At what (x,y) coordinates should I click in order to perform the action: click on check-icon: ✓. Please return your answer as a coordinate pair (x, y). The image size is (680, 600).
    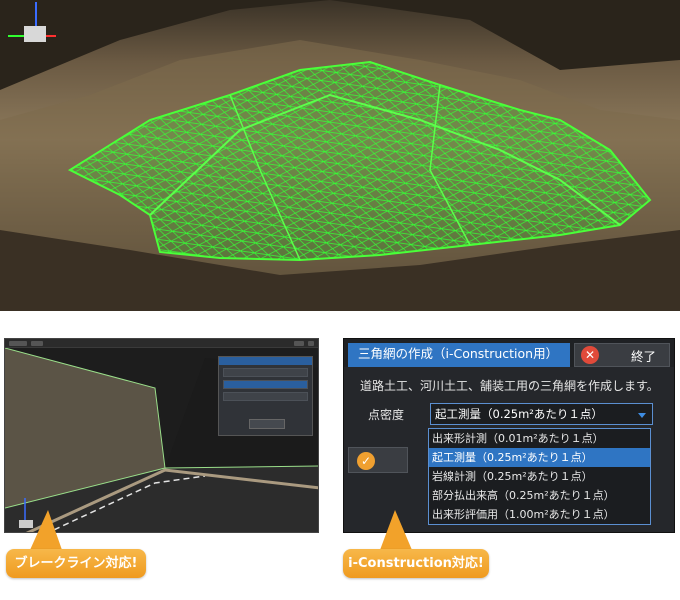
    Looking at the image, I should click on (366, 461).